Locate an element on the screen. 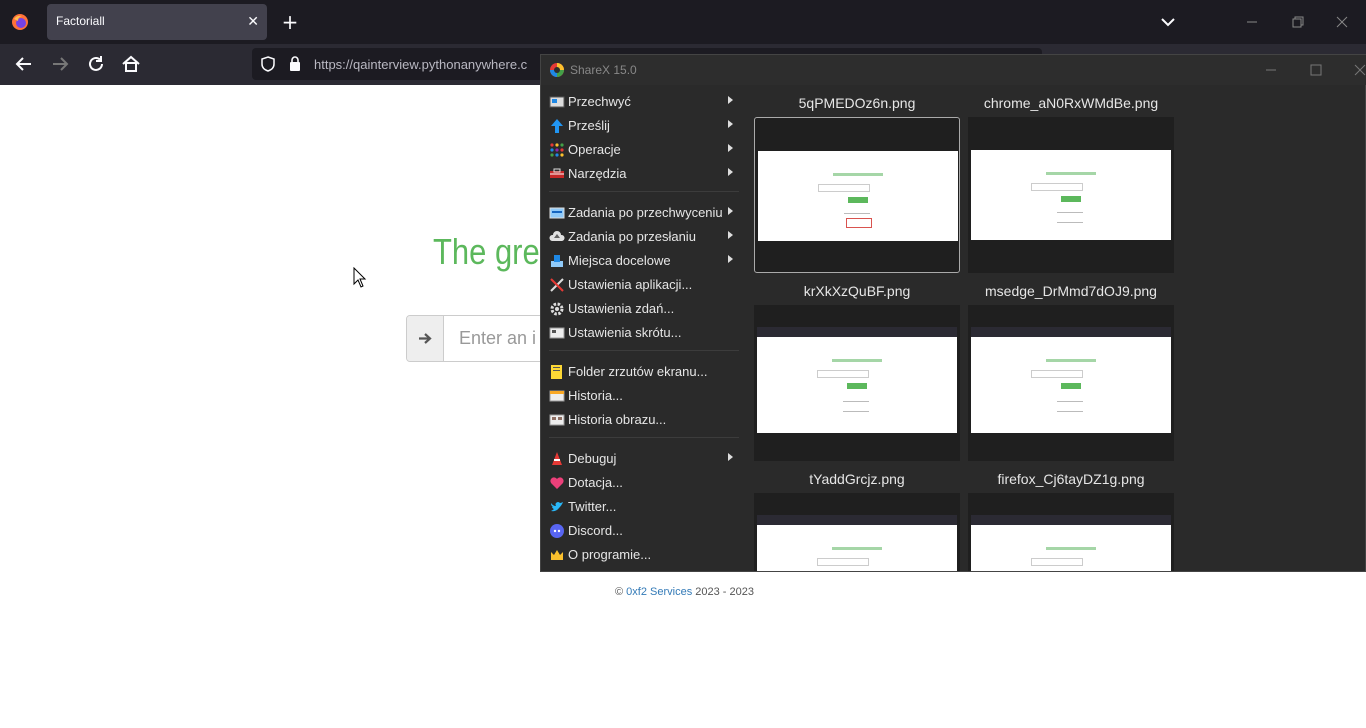 The height and width of the screenshot is (728, 1366). browser-tab-bar: Factoriall ✕ + is located at coordinates (683, 22).